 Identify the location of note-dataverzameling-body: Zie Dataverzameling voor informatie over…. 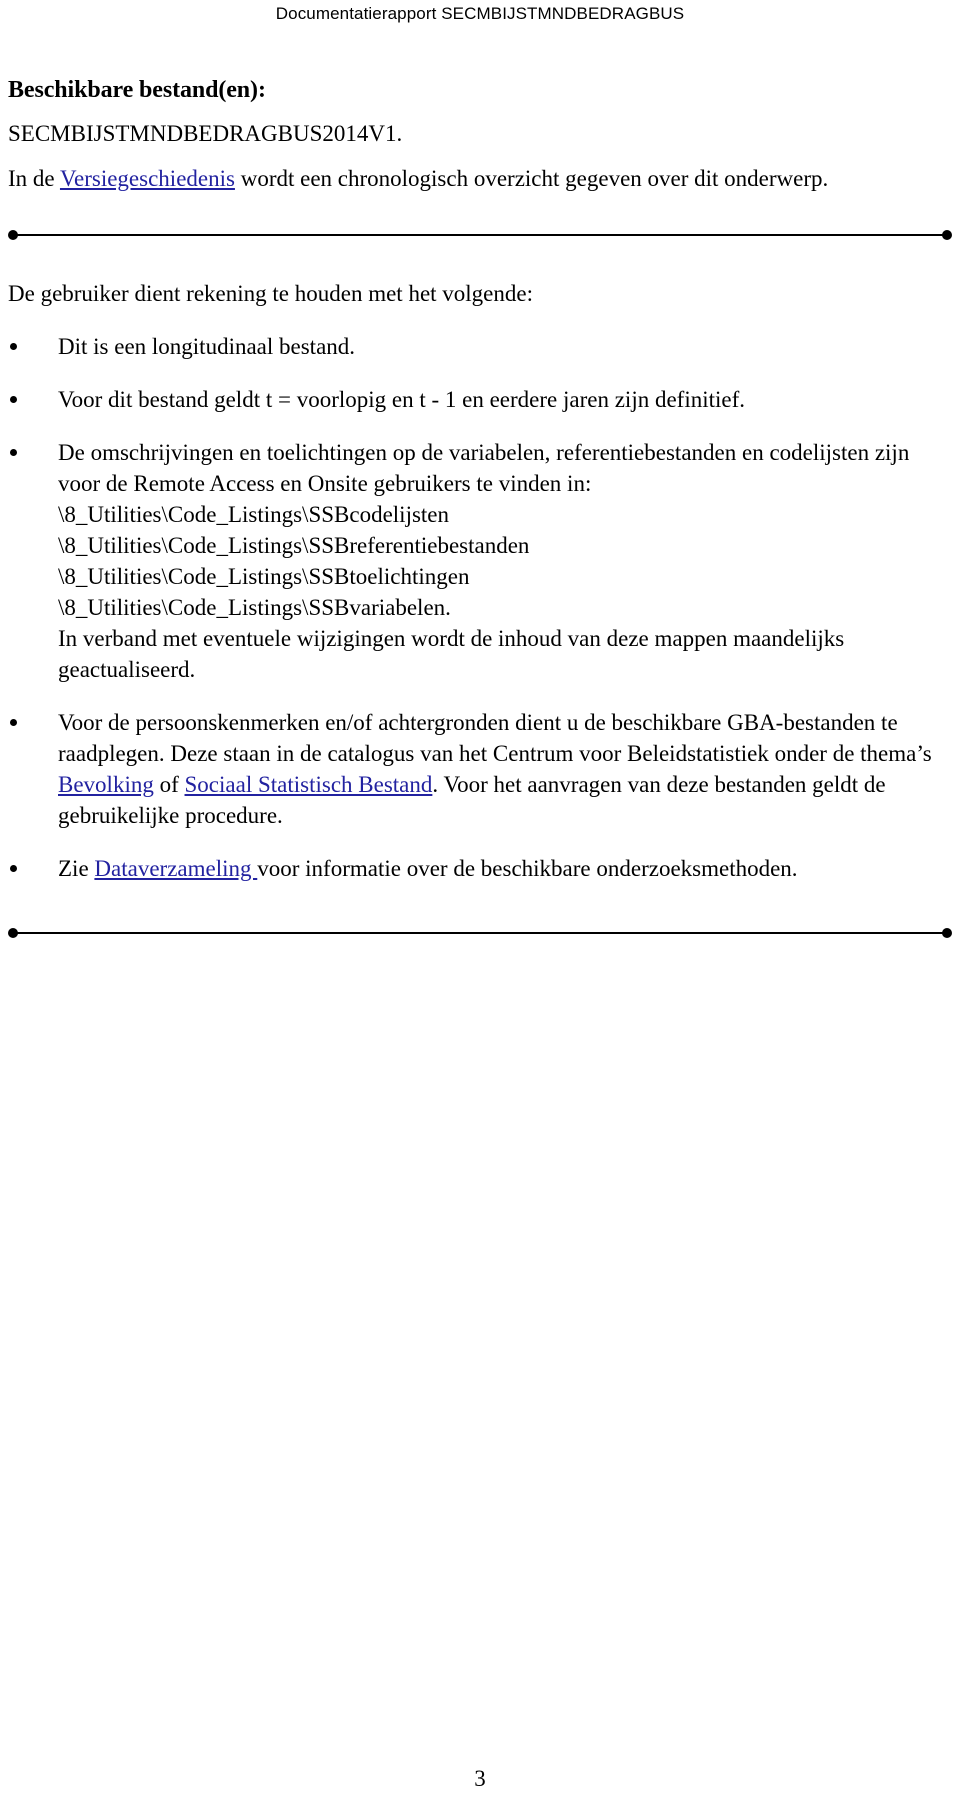
(428, 868).